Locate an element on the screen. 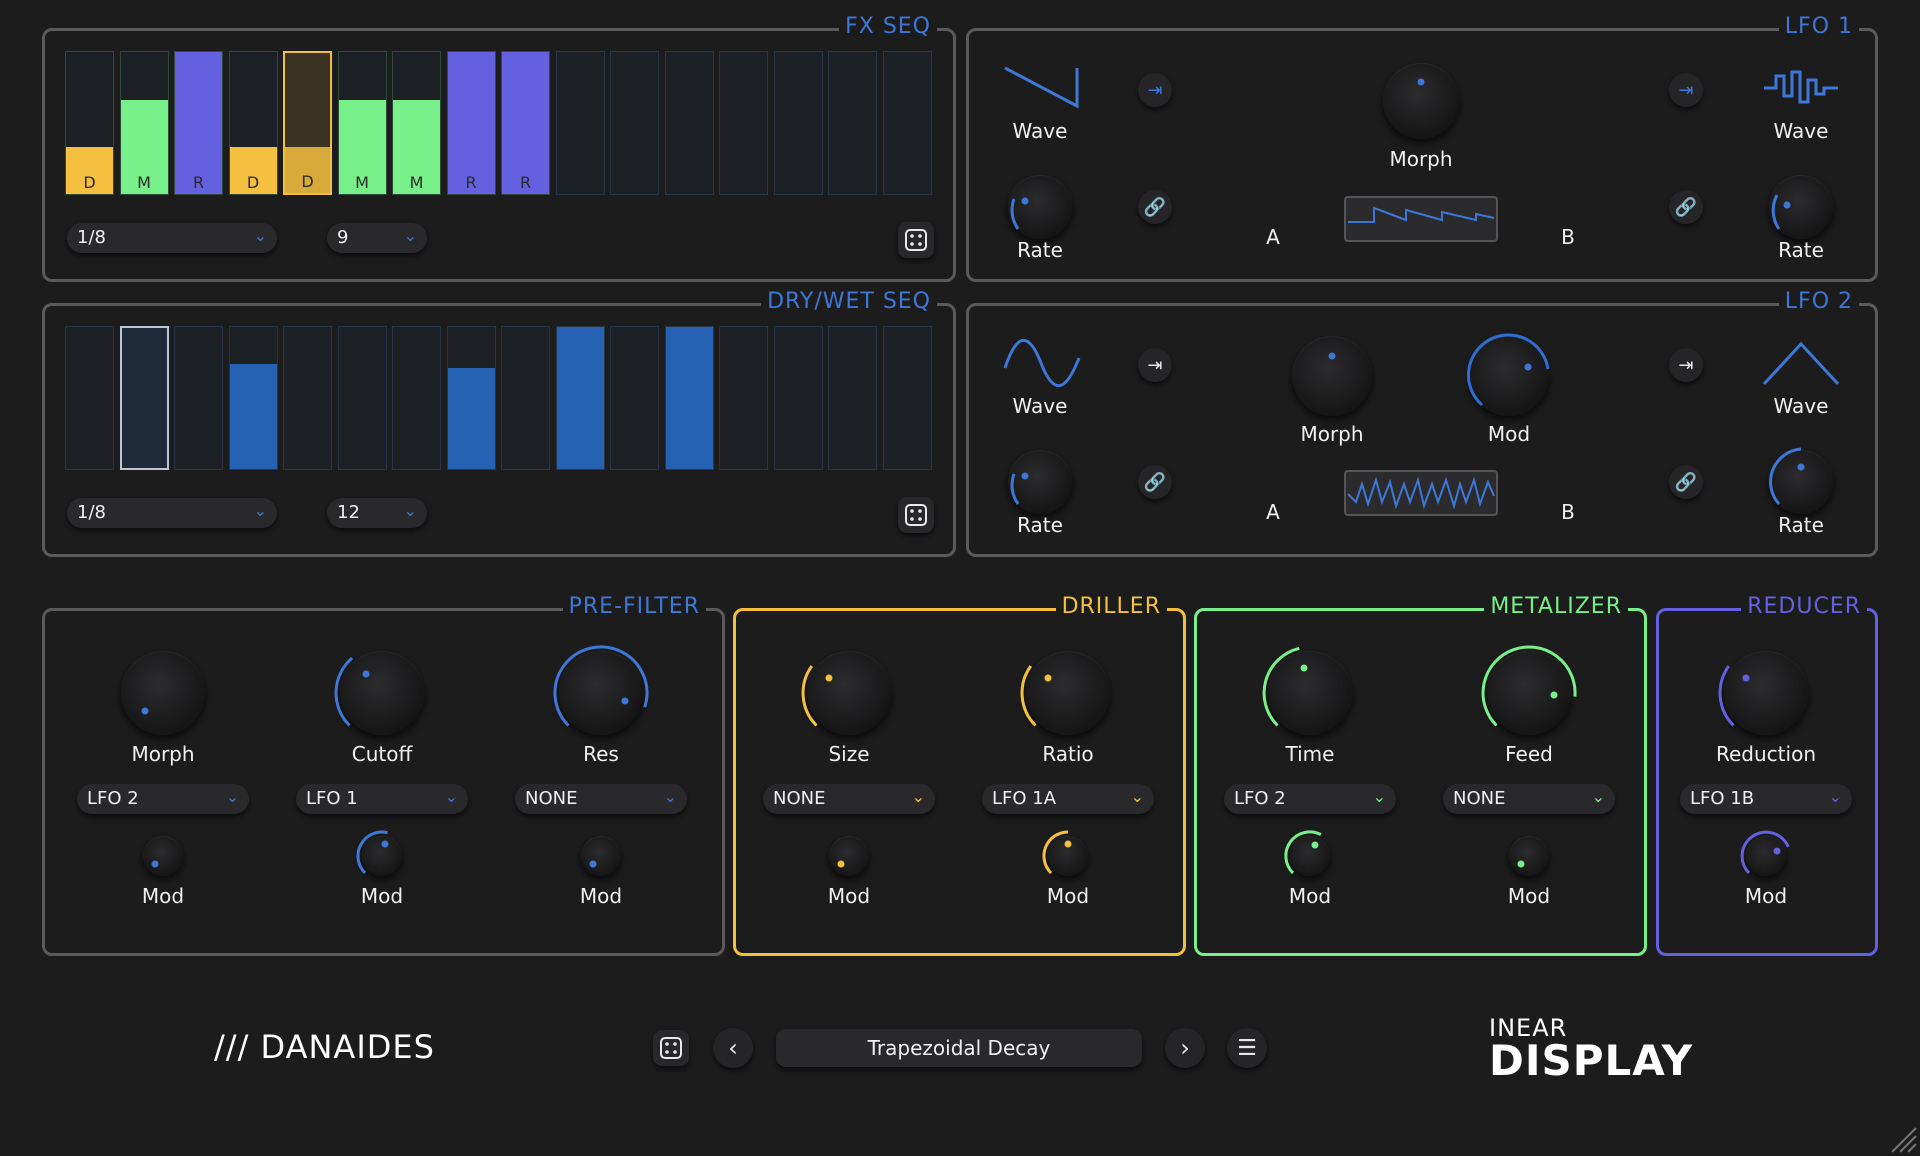  lfo2-morph-knob is located at coordinates (1332, 376).